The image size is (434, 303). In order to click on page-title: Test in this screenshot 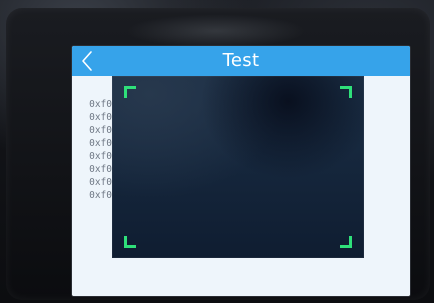, I will do `click(241, 60)`.